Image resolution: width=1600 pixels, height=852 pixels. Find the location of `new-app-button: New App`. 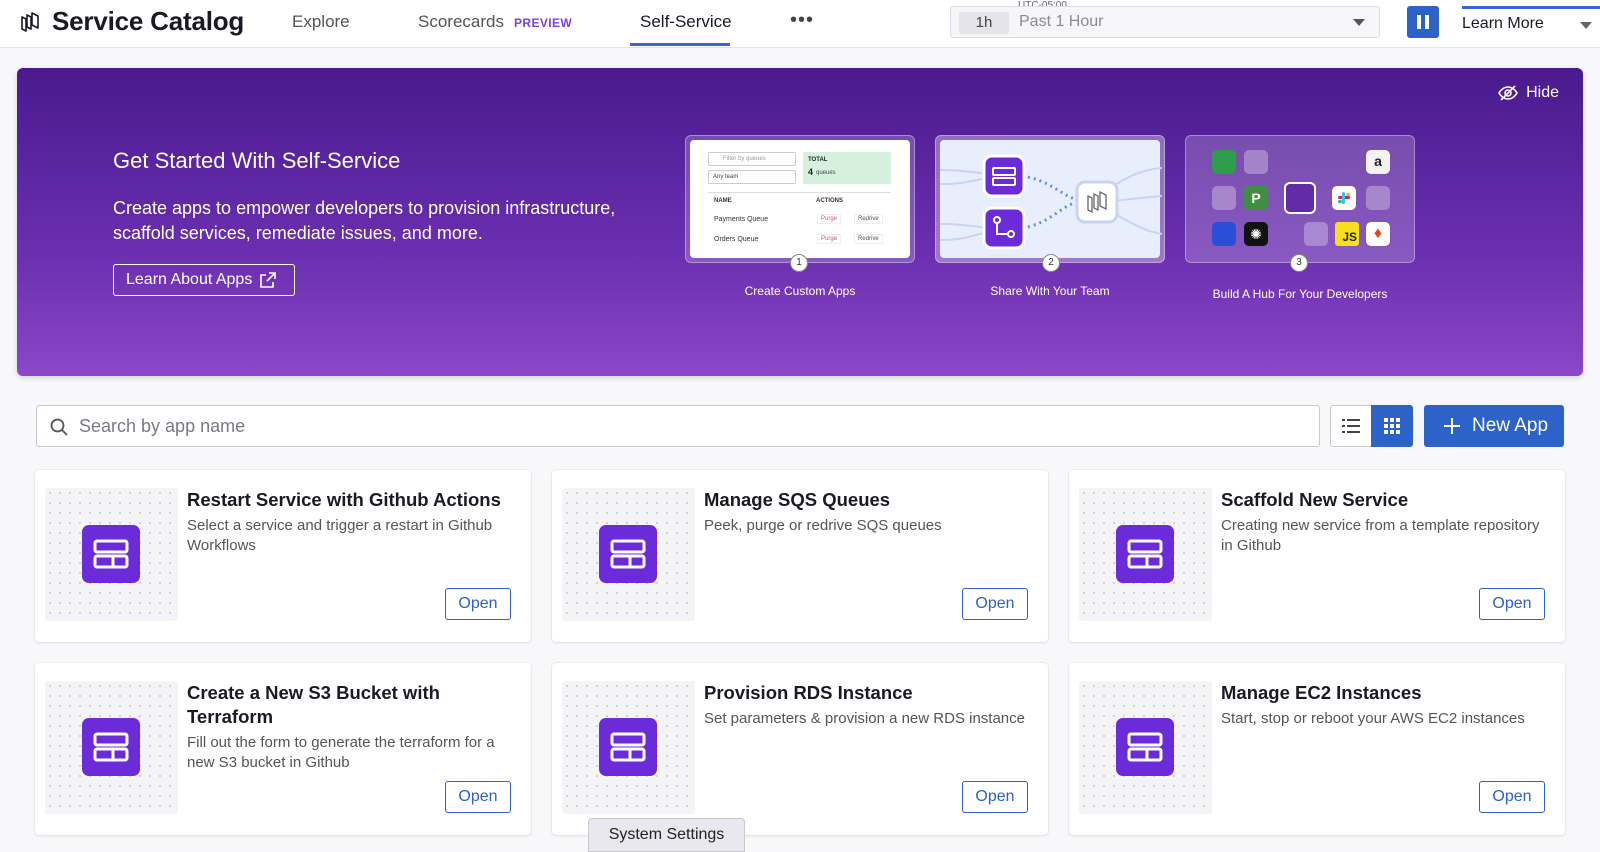

new-app-button: New App is located at coordinates (1494, 426).